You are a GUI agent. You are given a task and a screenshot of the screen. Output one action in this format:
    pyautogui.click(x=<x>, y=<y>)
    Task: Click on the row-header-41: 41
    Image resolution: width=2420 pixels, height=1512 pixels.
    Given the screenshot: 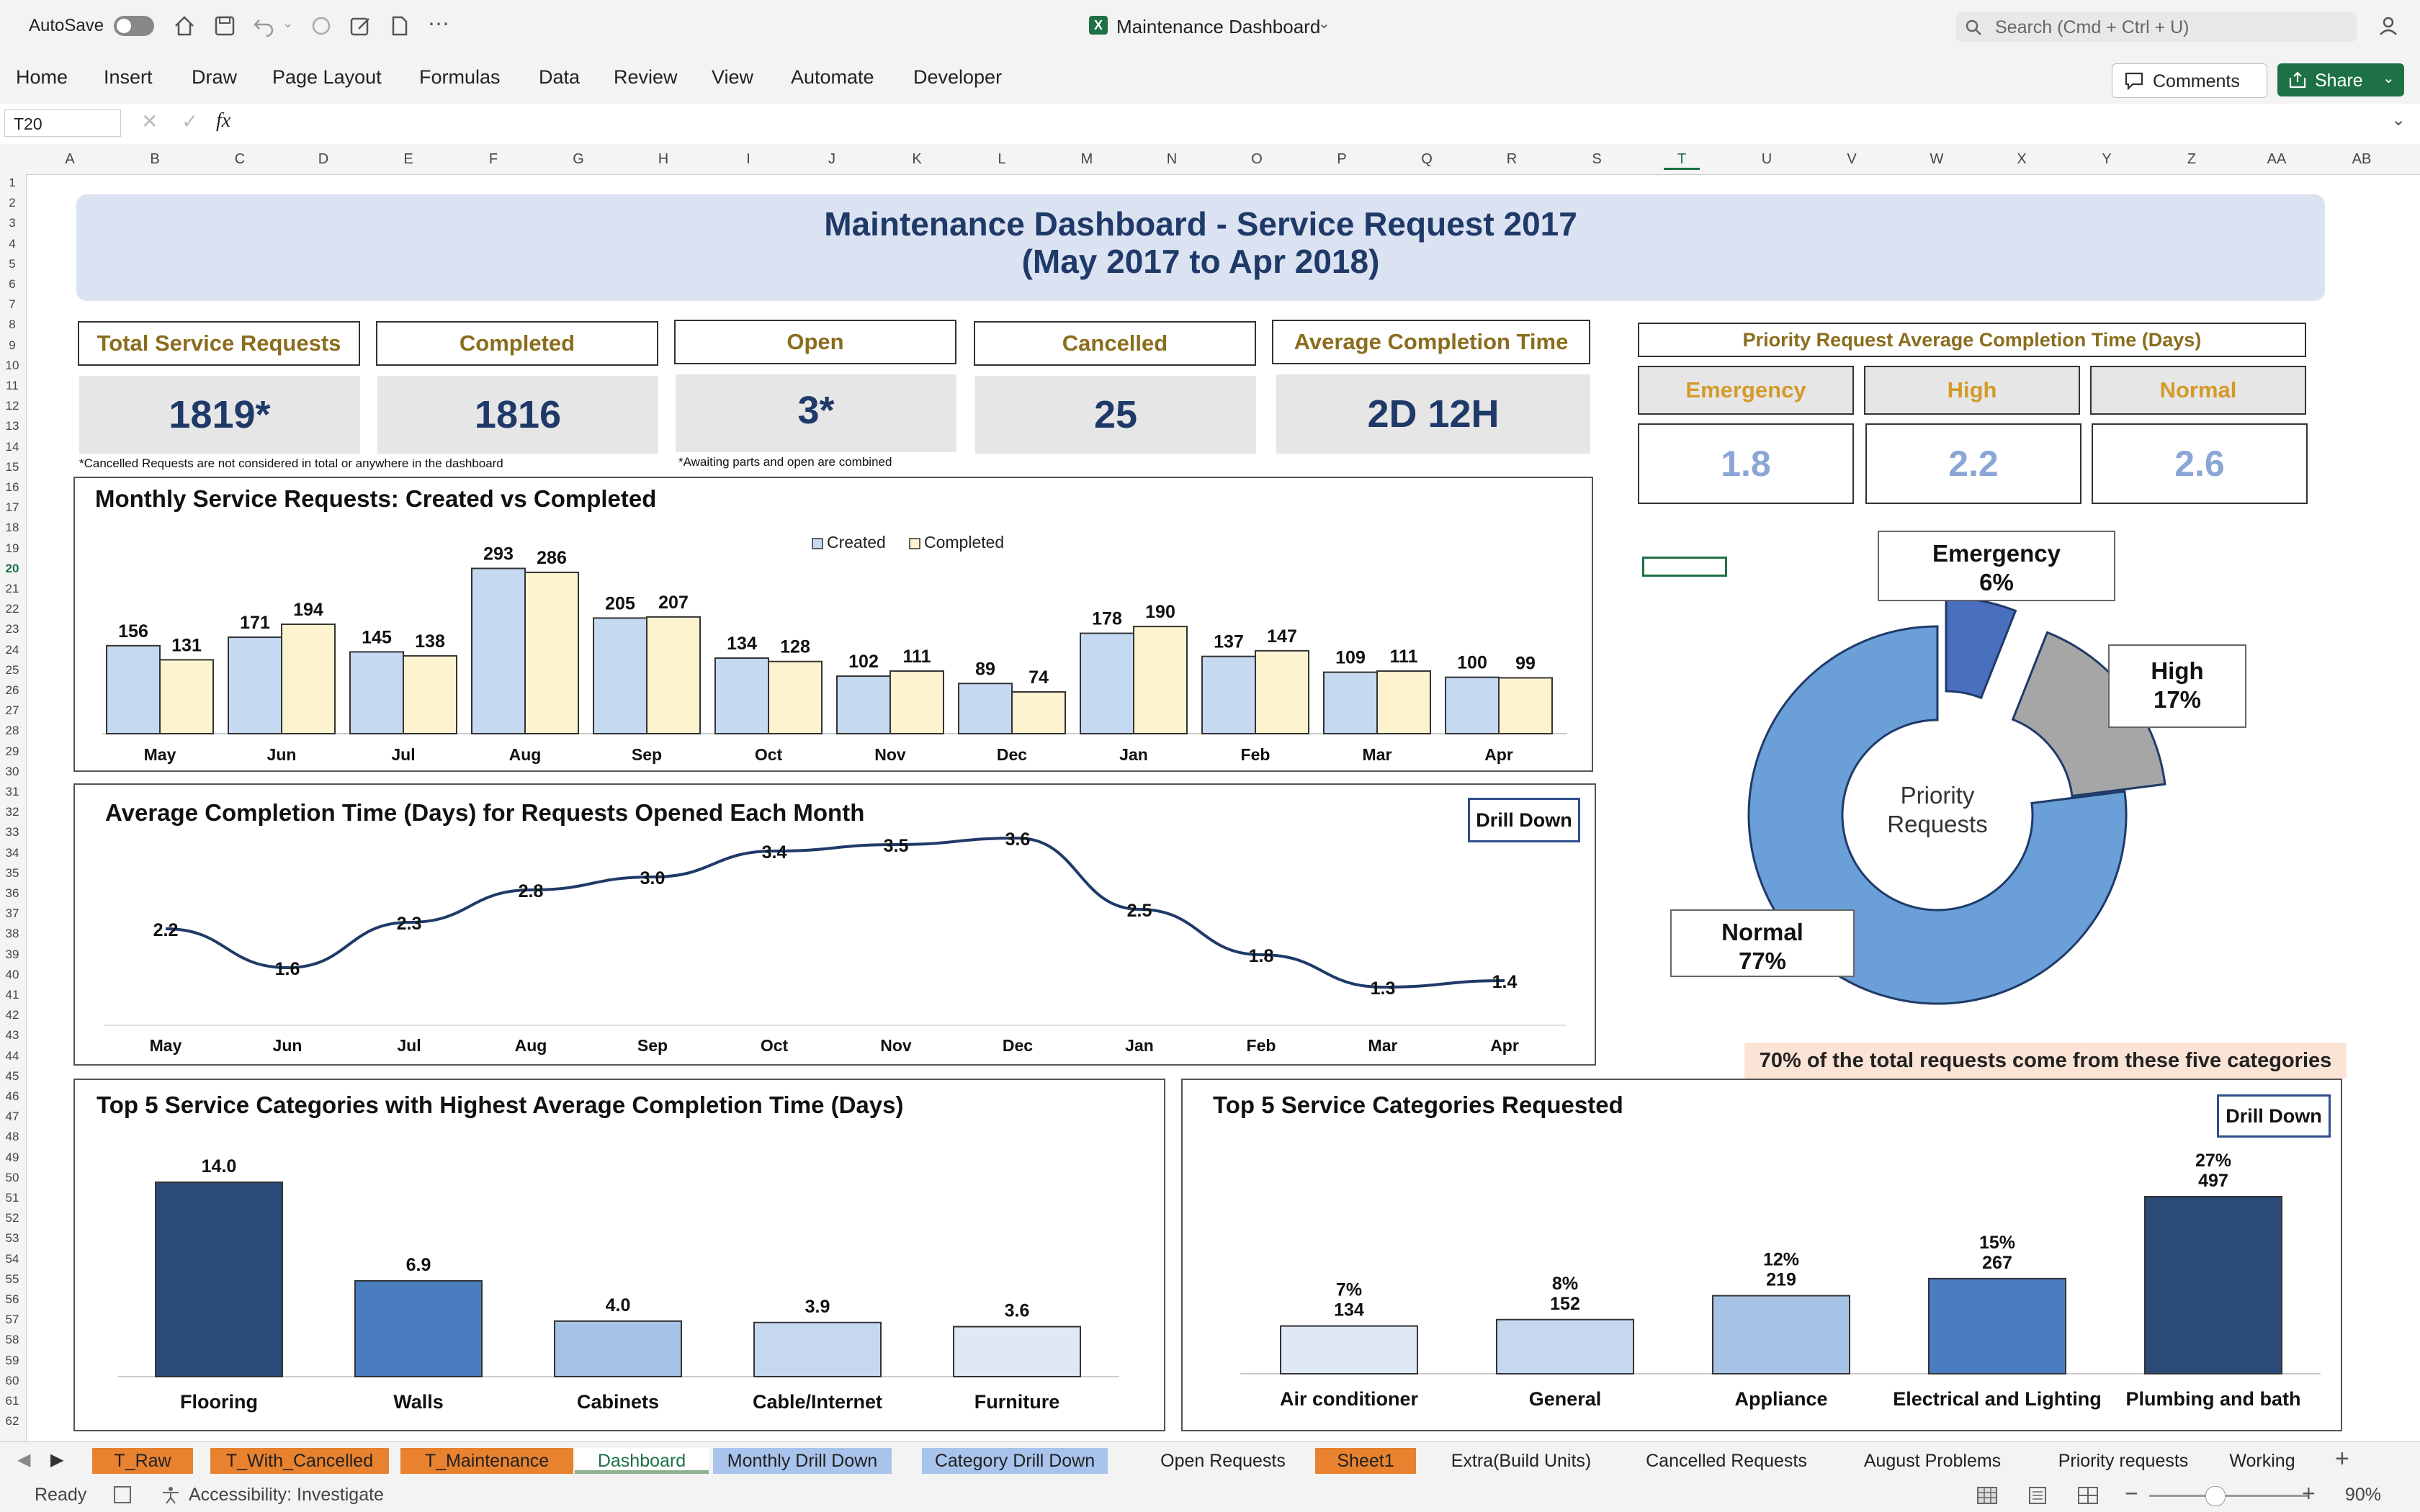 What is the action you would take?
    pyautogui.click(x=12, y=995)
    